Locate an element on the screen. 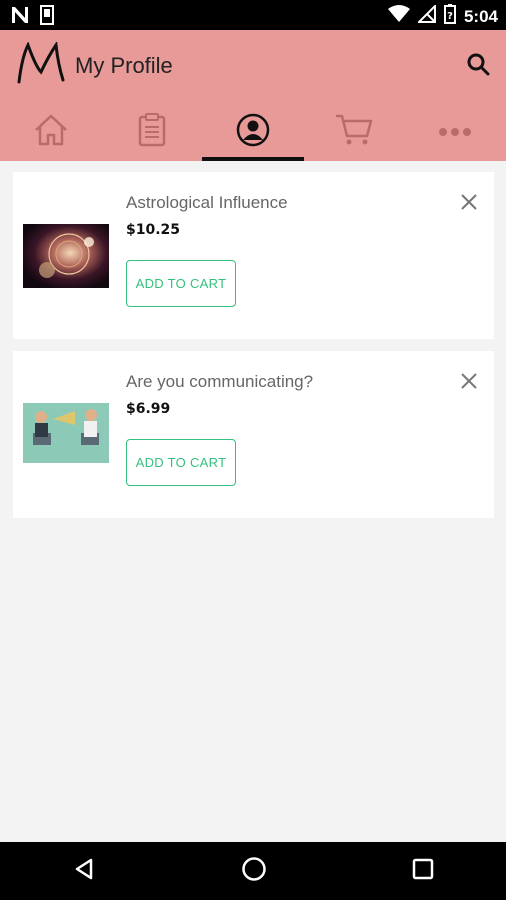  battery-icon: ? is located at coordinates (449, 16).